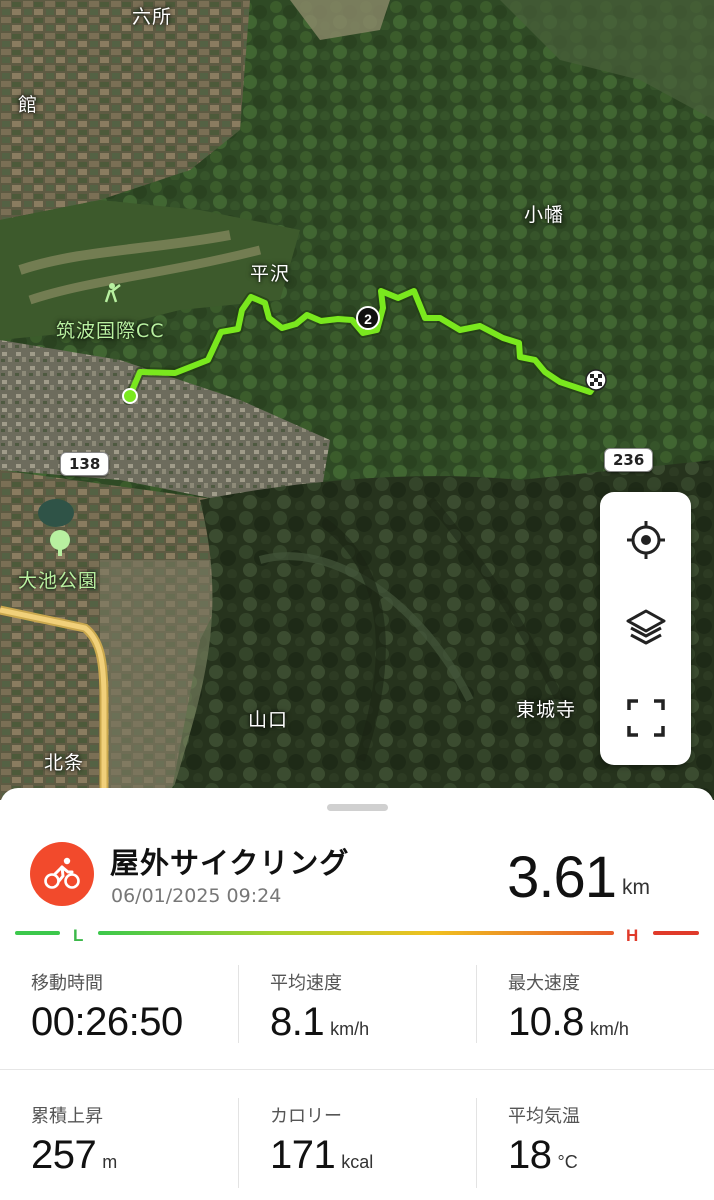  Describe the element at coordinates (107, 1022) in the screenshot. I see `stat-value: 00:26:50` at that location.